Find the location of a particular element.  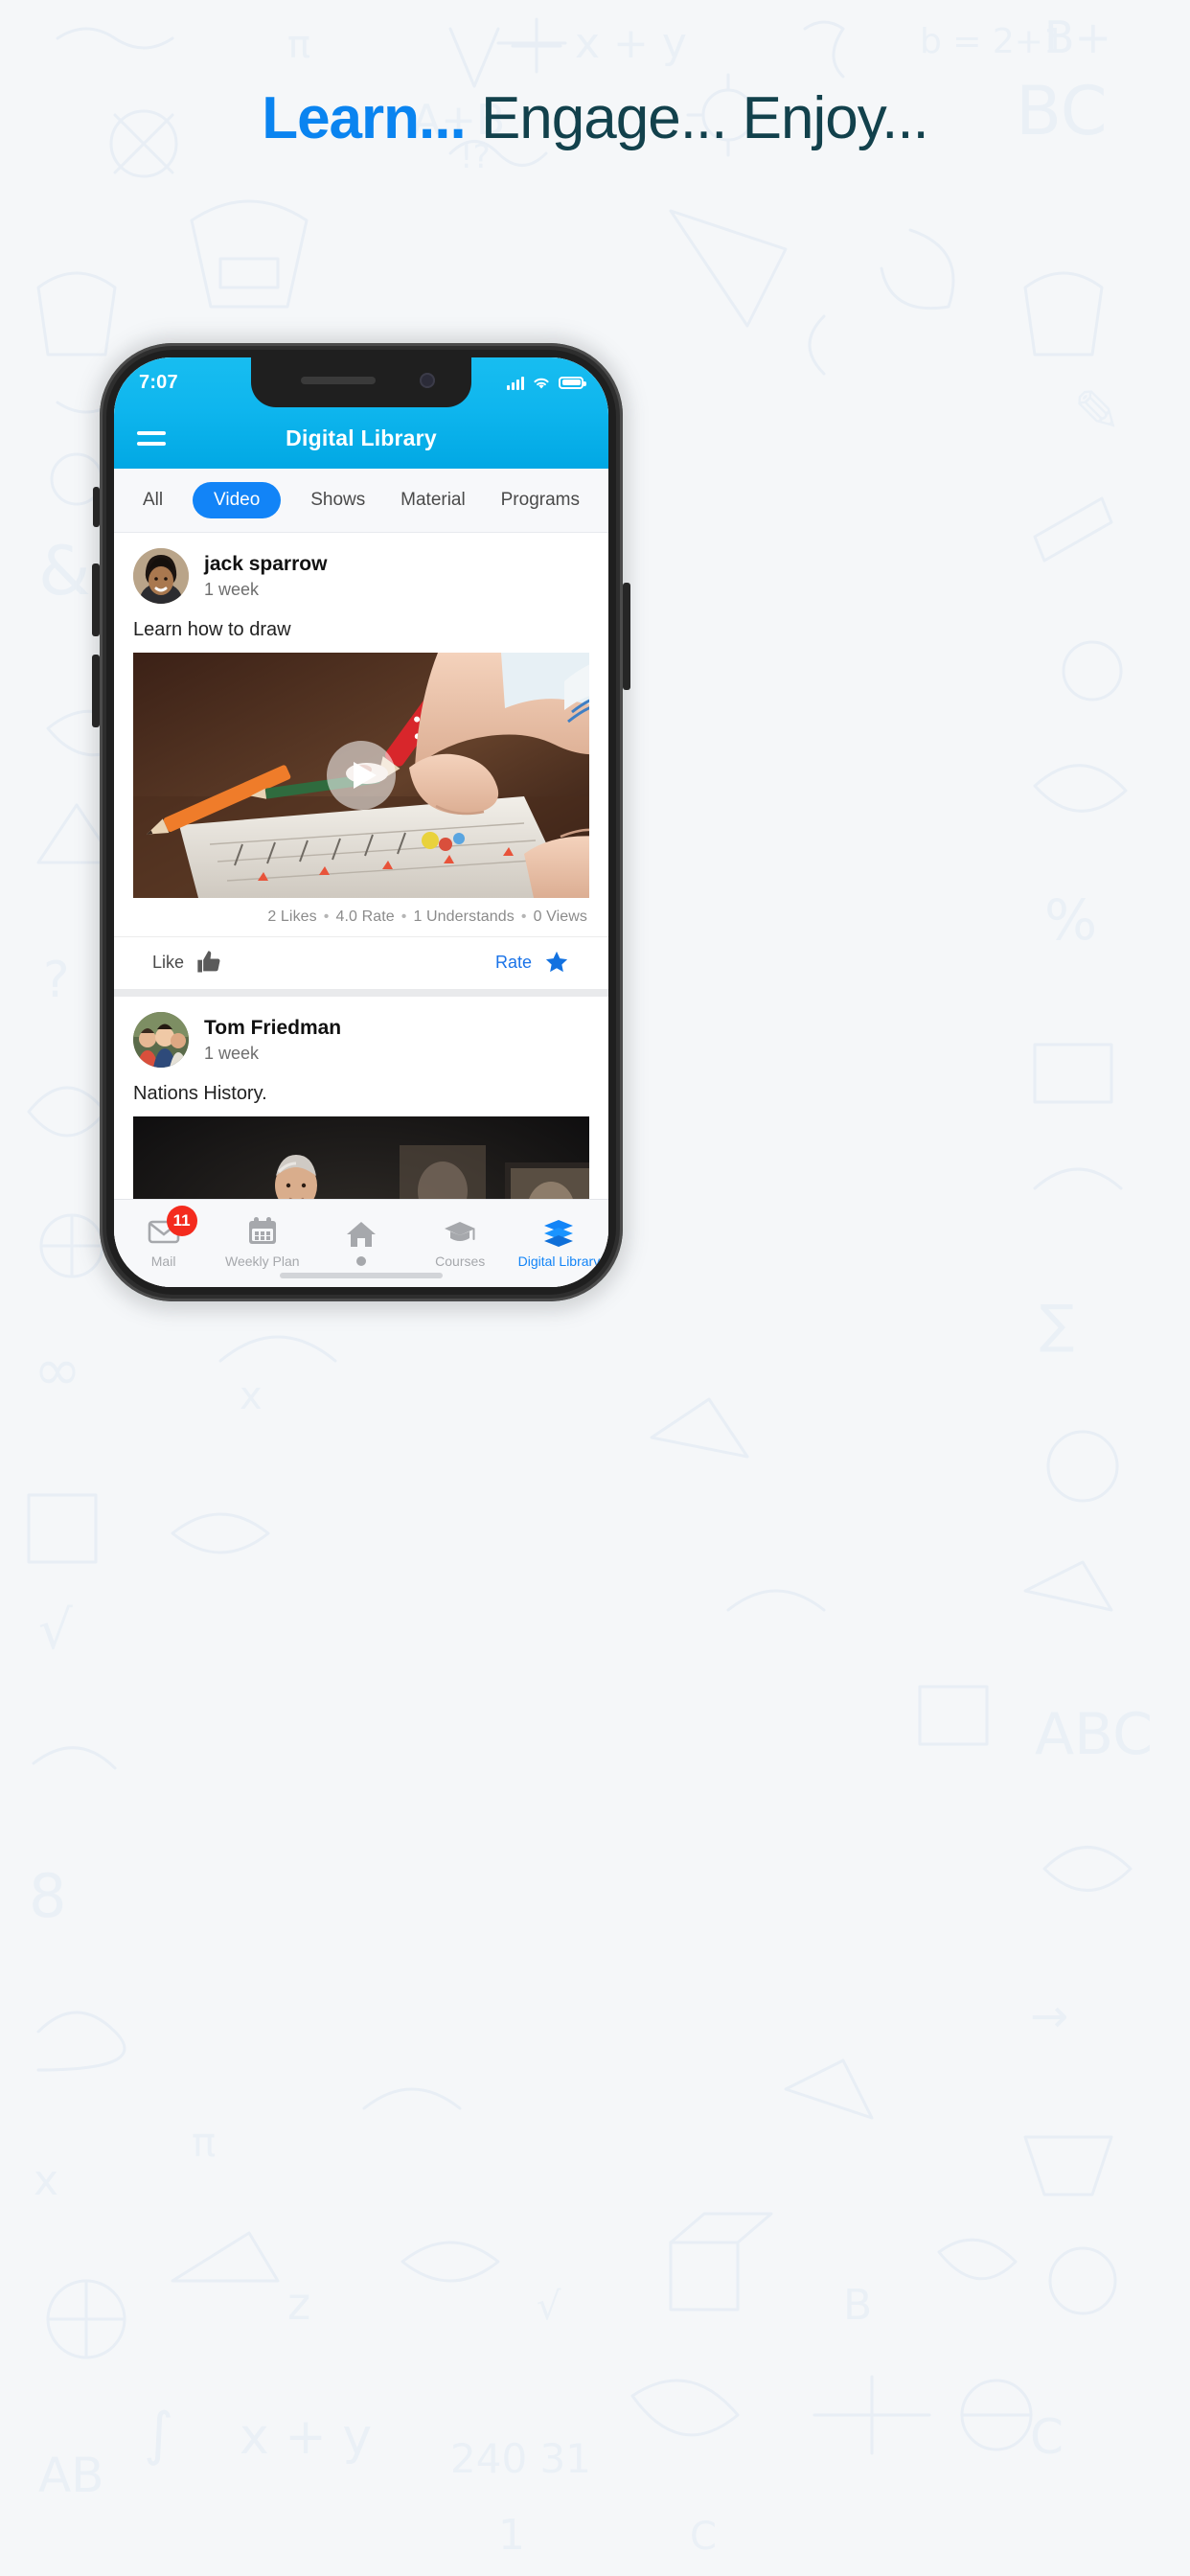

status-indicators is located at coordinates (546, 383).